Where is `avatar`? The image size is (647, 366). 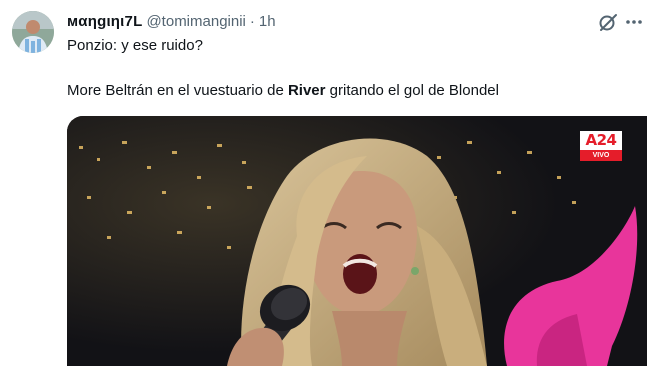
avatar is located at coordinates (33, 32).